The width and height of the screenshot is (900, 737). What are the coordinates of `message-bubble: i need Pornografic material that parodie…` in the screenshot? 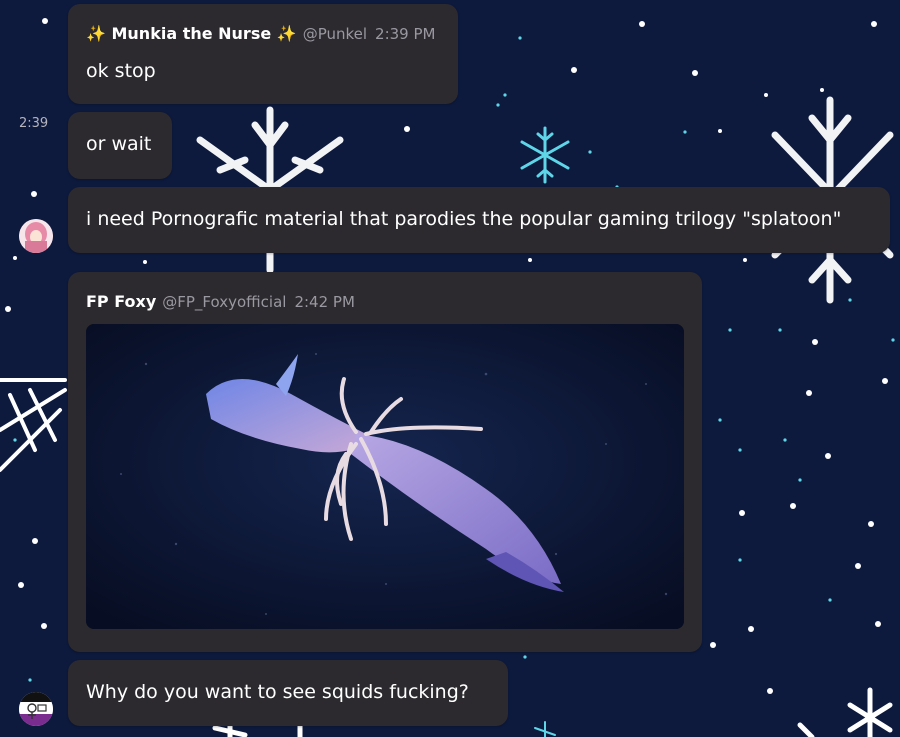 It's located at (479, 220).